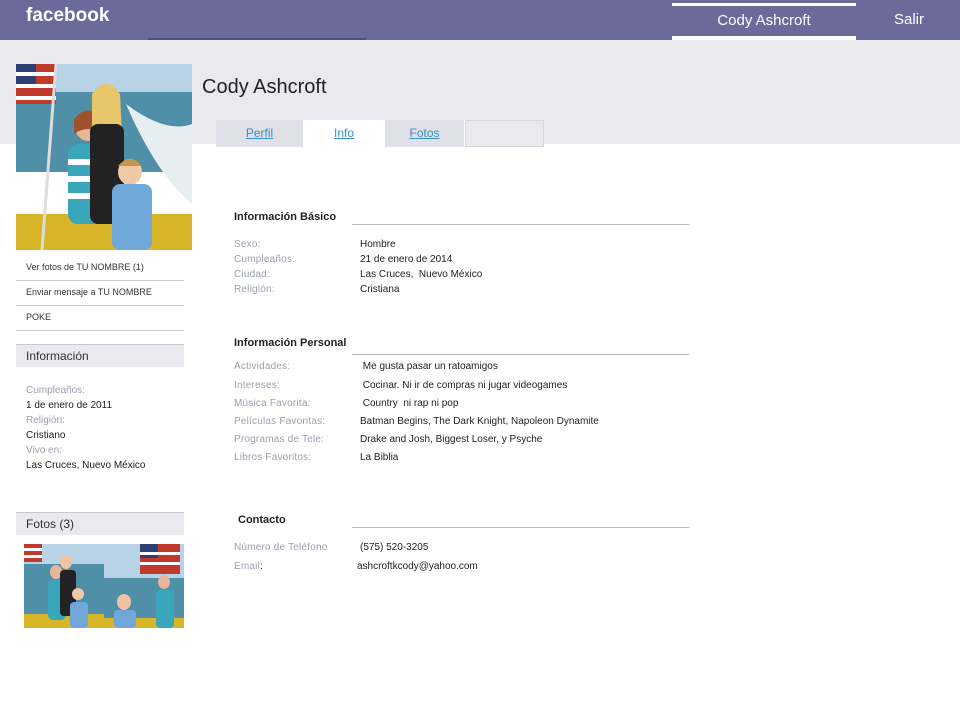 The width and height of the screenshot is (960, 720). Describe the element at coordinates (417, 566) in the screenshot. I see `contact-email-value: ashcroftkcody@yahoo.com` at that location.